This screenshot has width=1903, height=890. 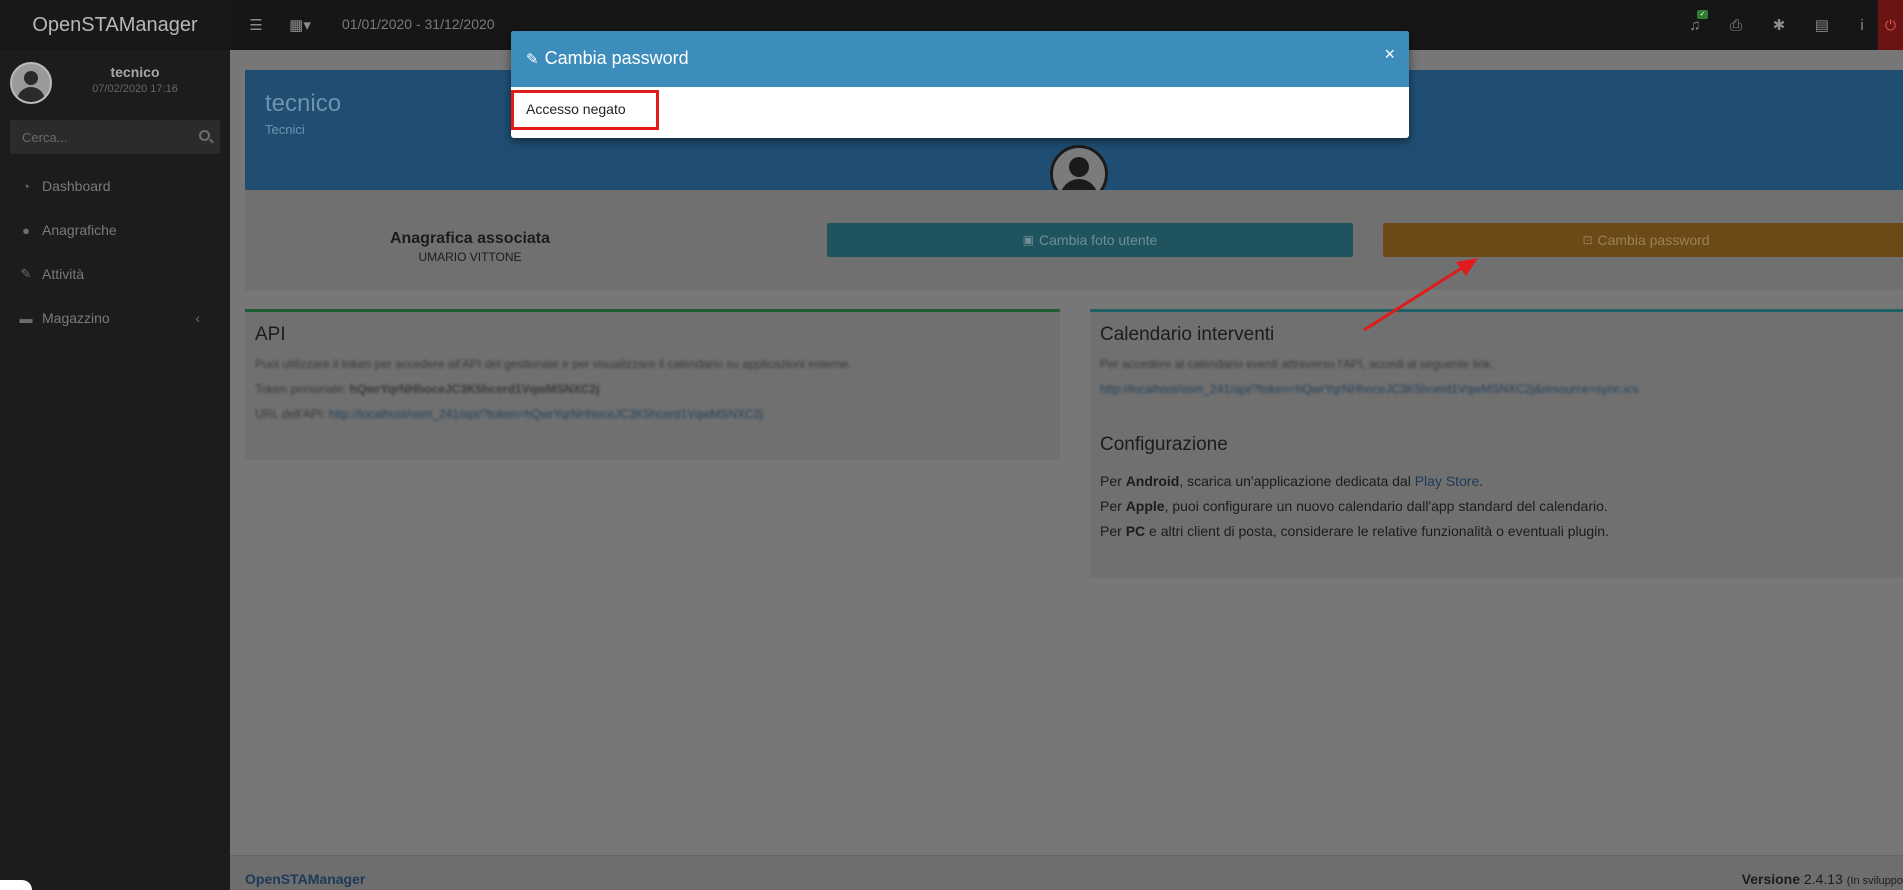 I want to click on user-avatar, so click(x=31, y=83).